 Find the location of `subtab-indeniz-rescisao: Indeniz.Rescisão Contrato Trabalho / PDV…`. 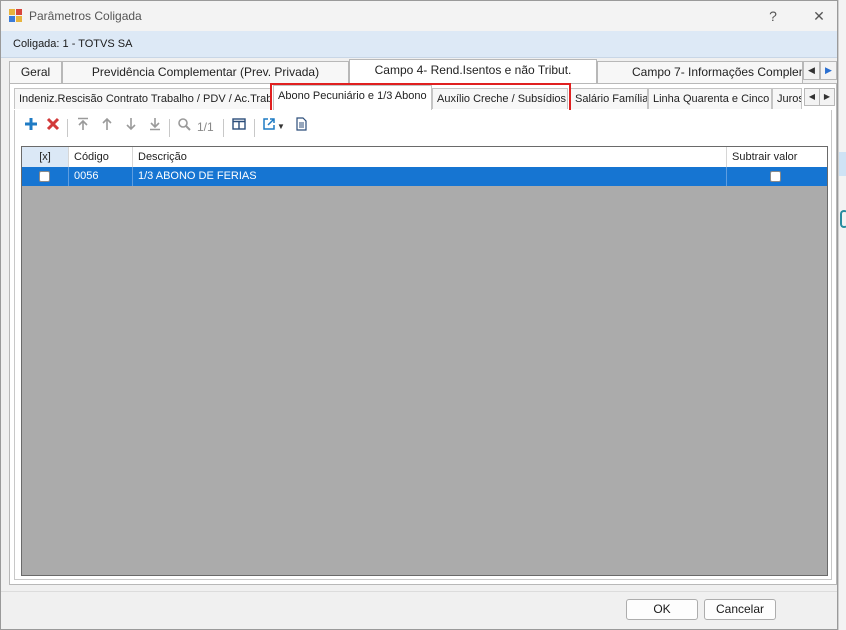

subtab-indeniz-rescisao: Indeniz.Rescisão Contrato Trabalho / PDV… is located at coordinates (142, 98).